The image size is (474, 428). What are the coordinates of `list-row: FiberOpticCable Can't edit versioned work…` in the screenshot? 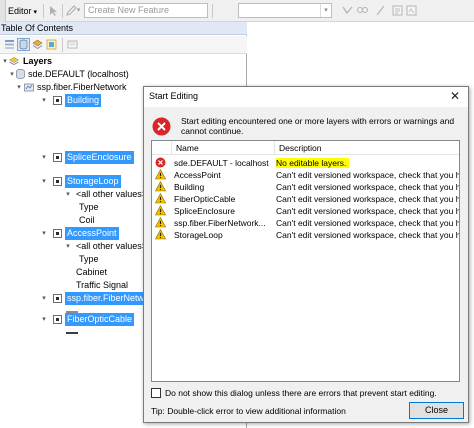 It's located at (305, 198).